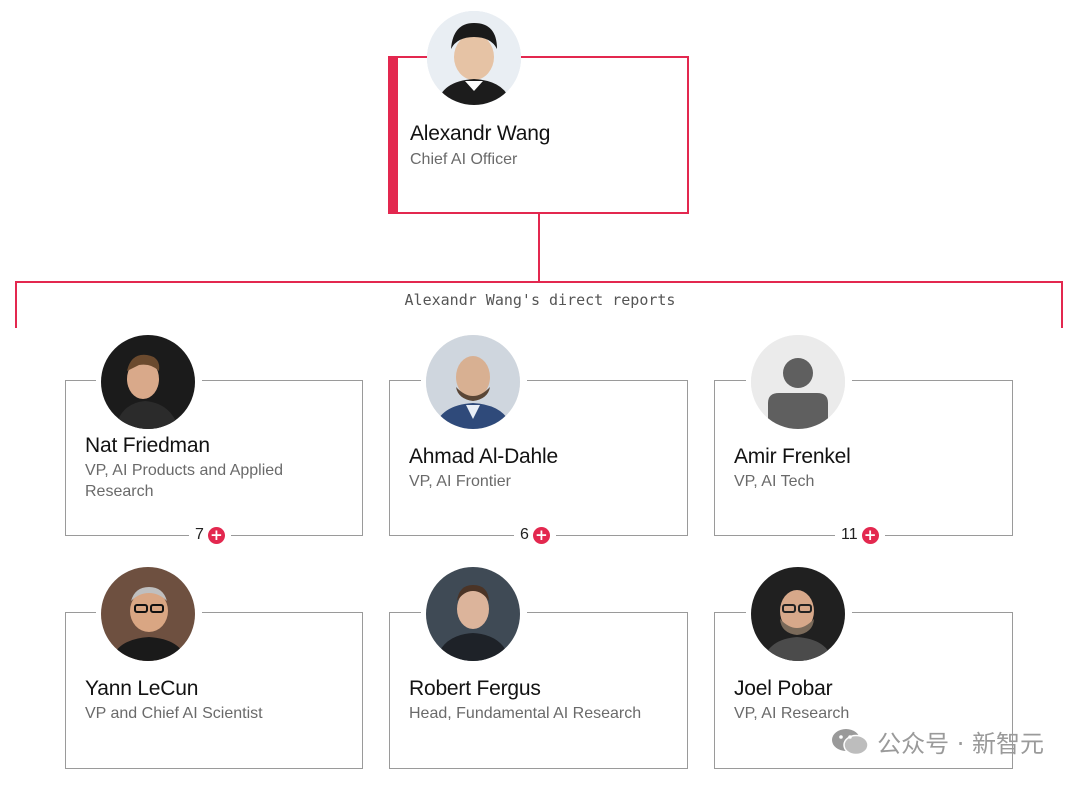 The width and height of the screenshot is (1080, 786). What do you see at coordinates (539, 247) in the screenshot?
I see `connector-vertical` at bounding box center [539, 247].